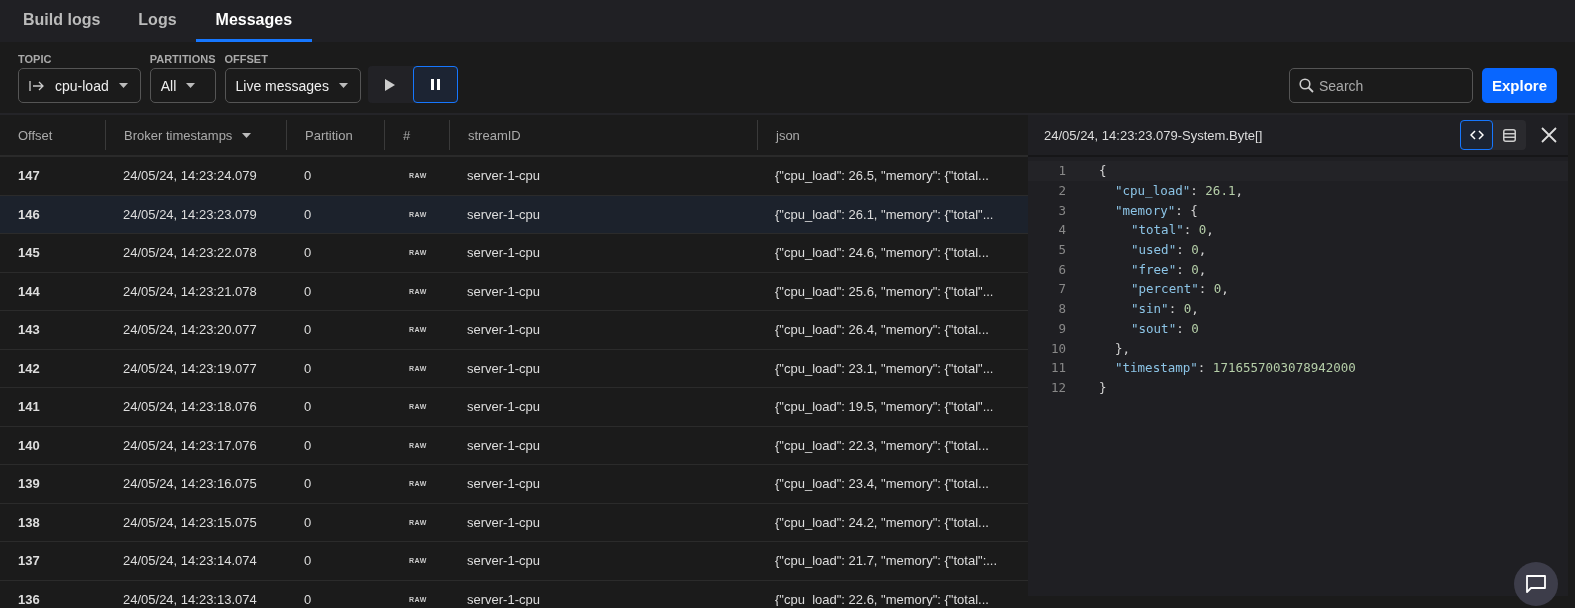  I want to click on code-line: "sin": 0,, so click(1164, 309).